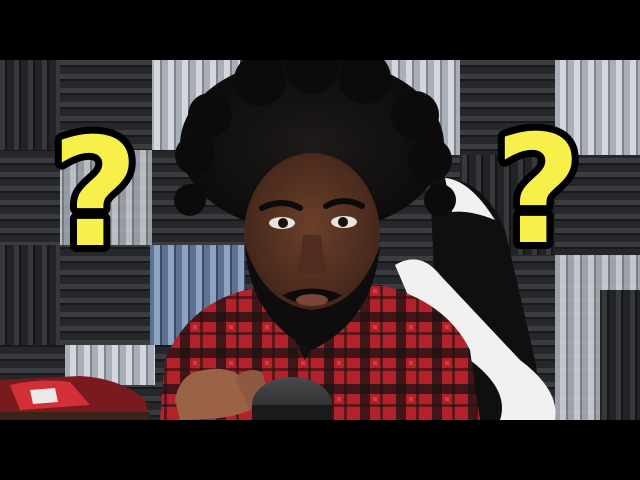  I want to click on question-mark-right: ?, so click(537, 191).